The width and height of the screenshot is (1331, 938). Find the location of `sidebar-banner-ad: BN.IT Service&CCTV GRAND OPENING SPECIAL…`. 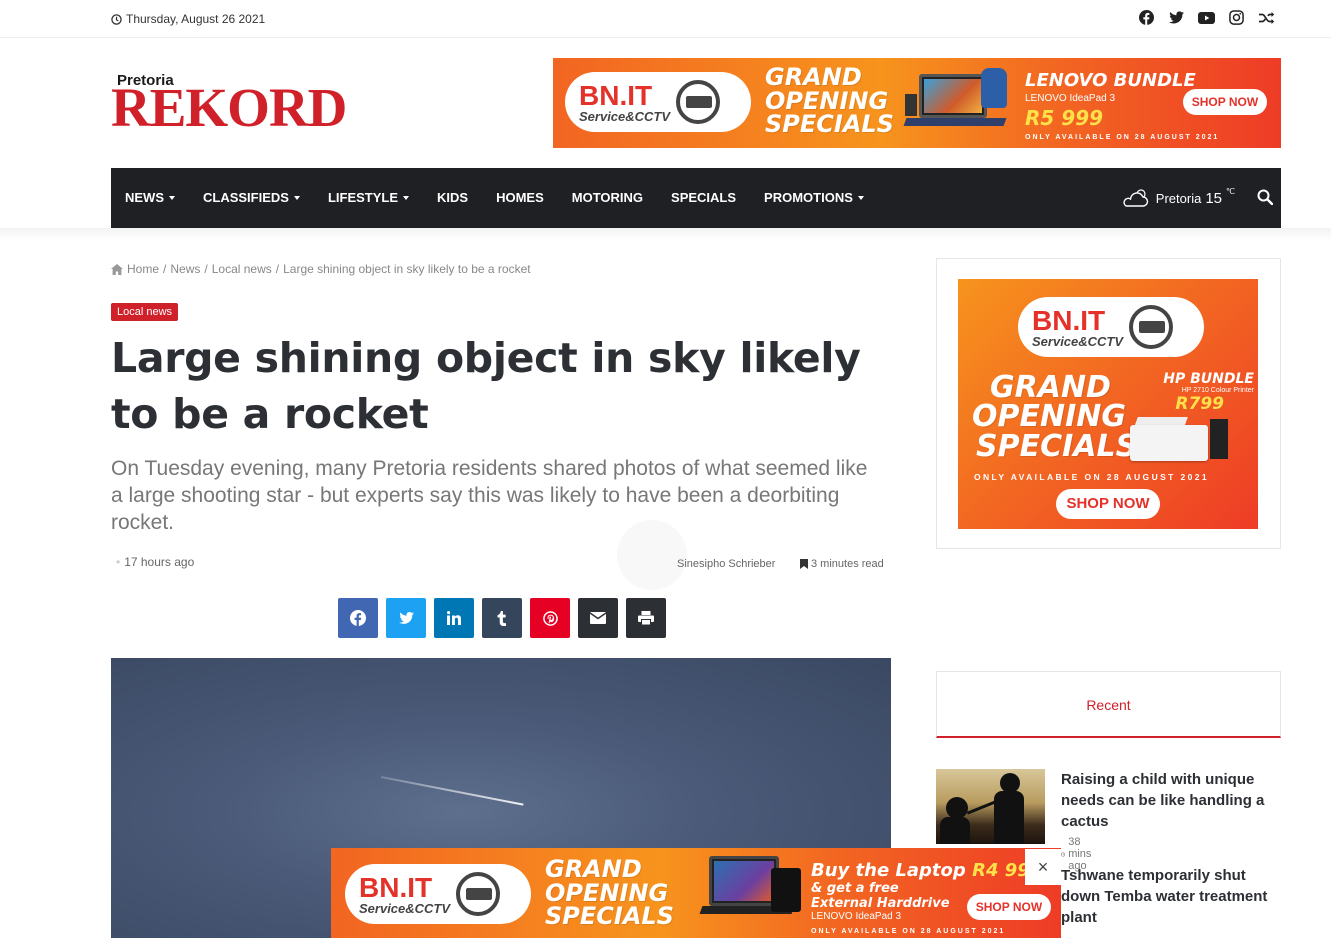

sidebar-banner-ad: BN.IT Service&CCTV GRAND OPENING SPECIAL… is located at coordinates (1108, 404).